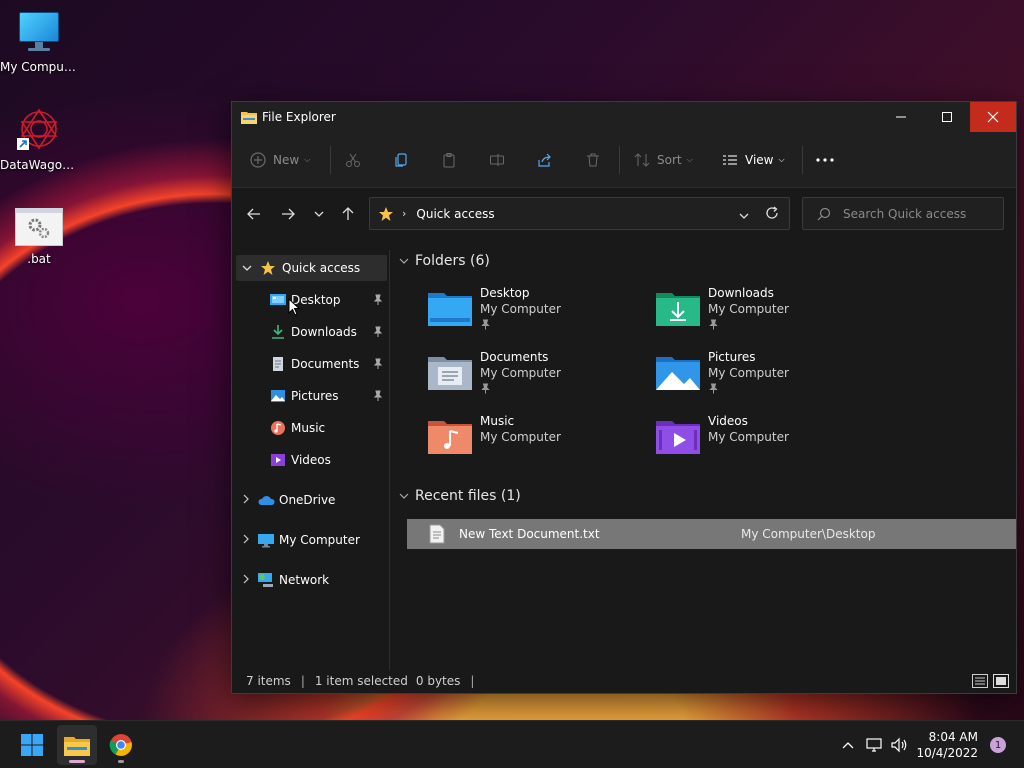  Describe the element at coordinates (438, 681) in the screenshot. I see `selection-size: 0 bytes` at that location.